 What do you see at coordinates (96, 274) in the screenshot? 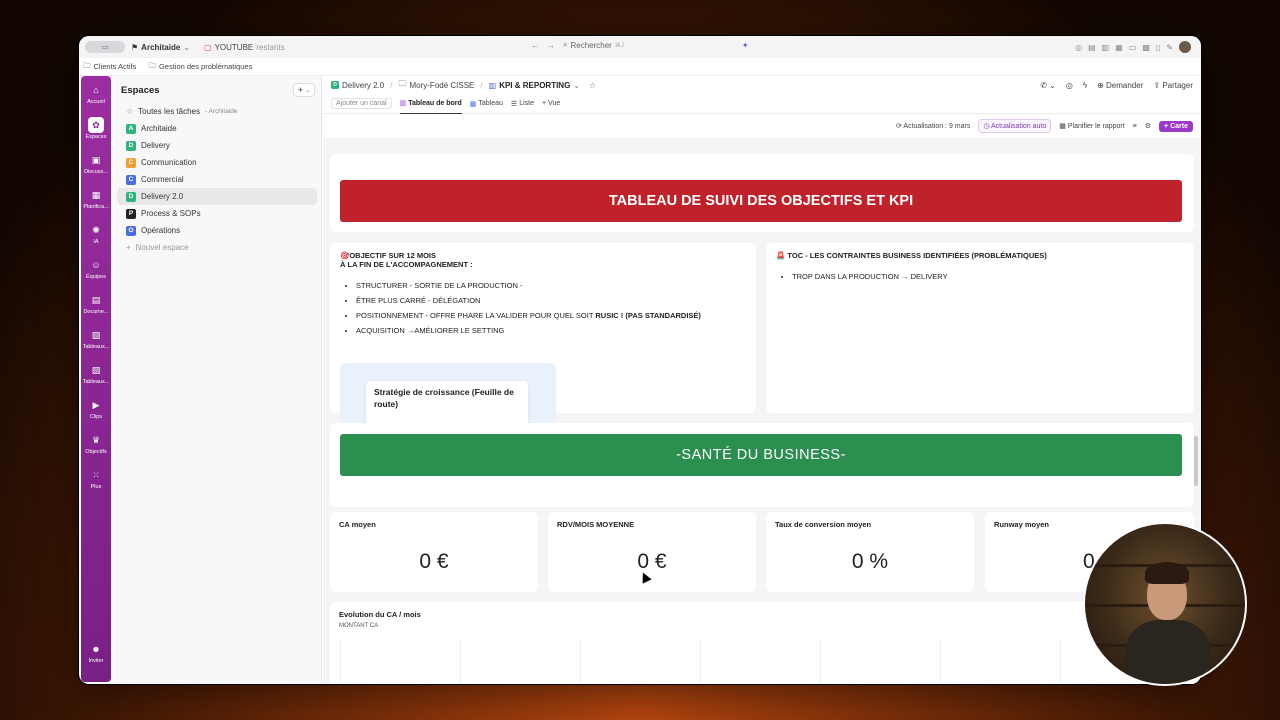
I see `rail-item-equipes: ☺ Équipes` at bounding box center [96, 274].